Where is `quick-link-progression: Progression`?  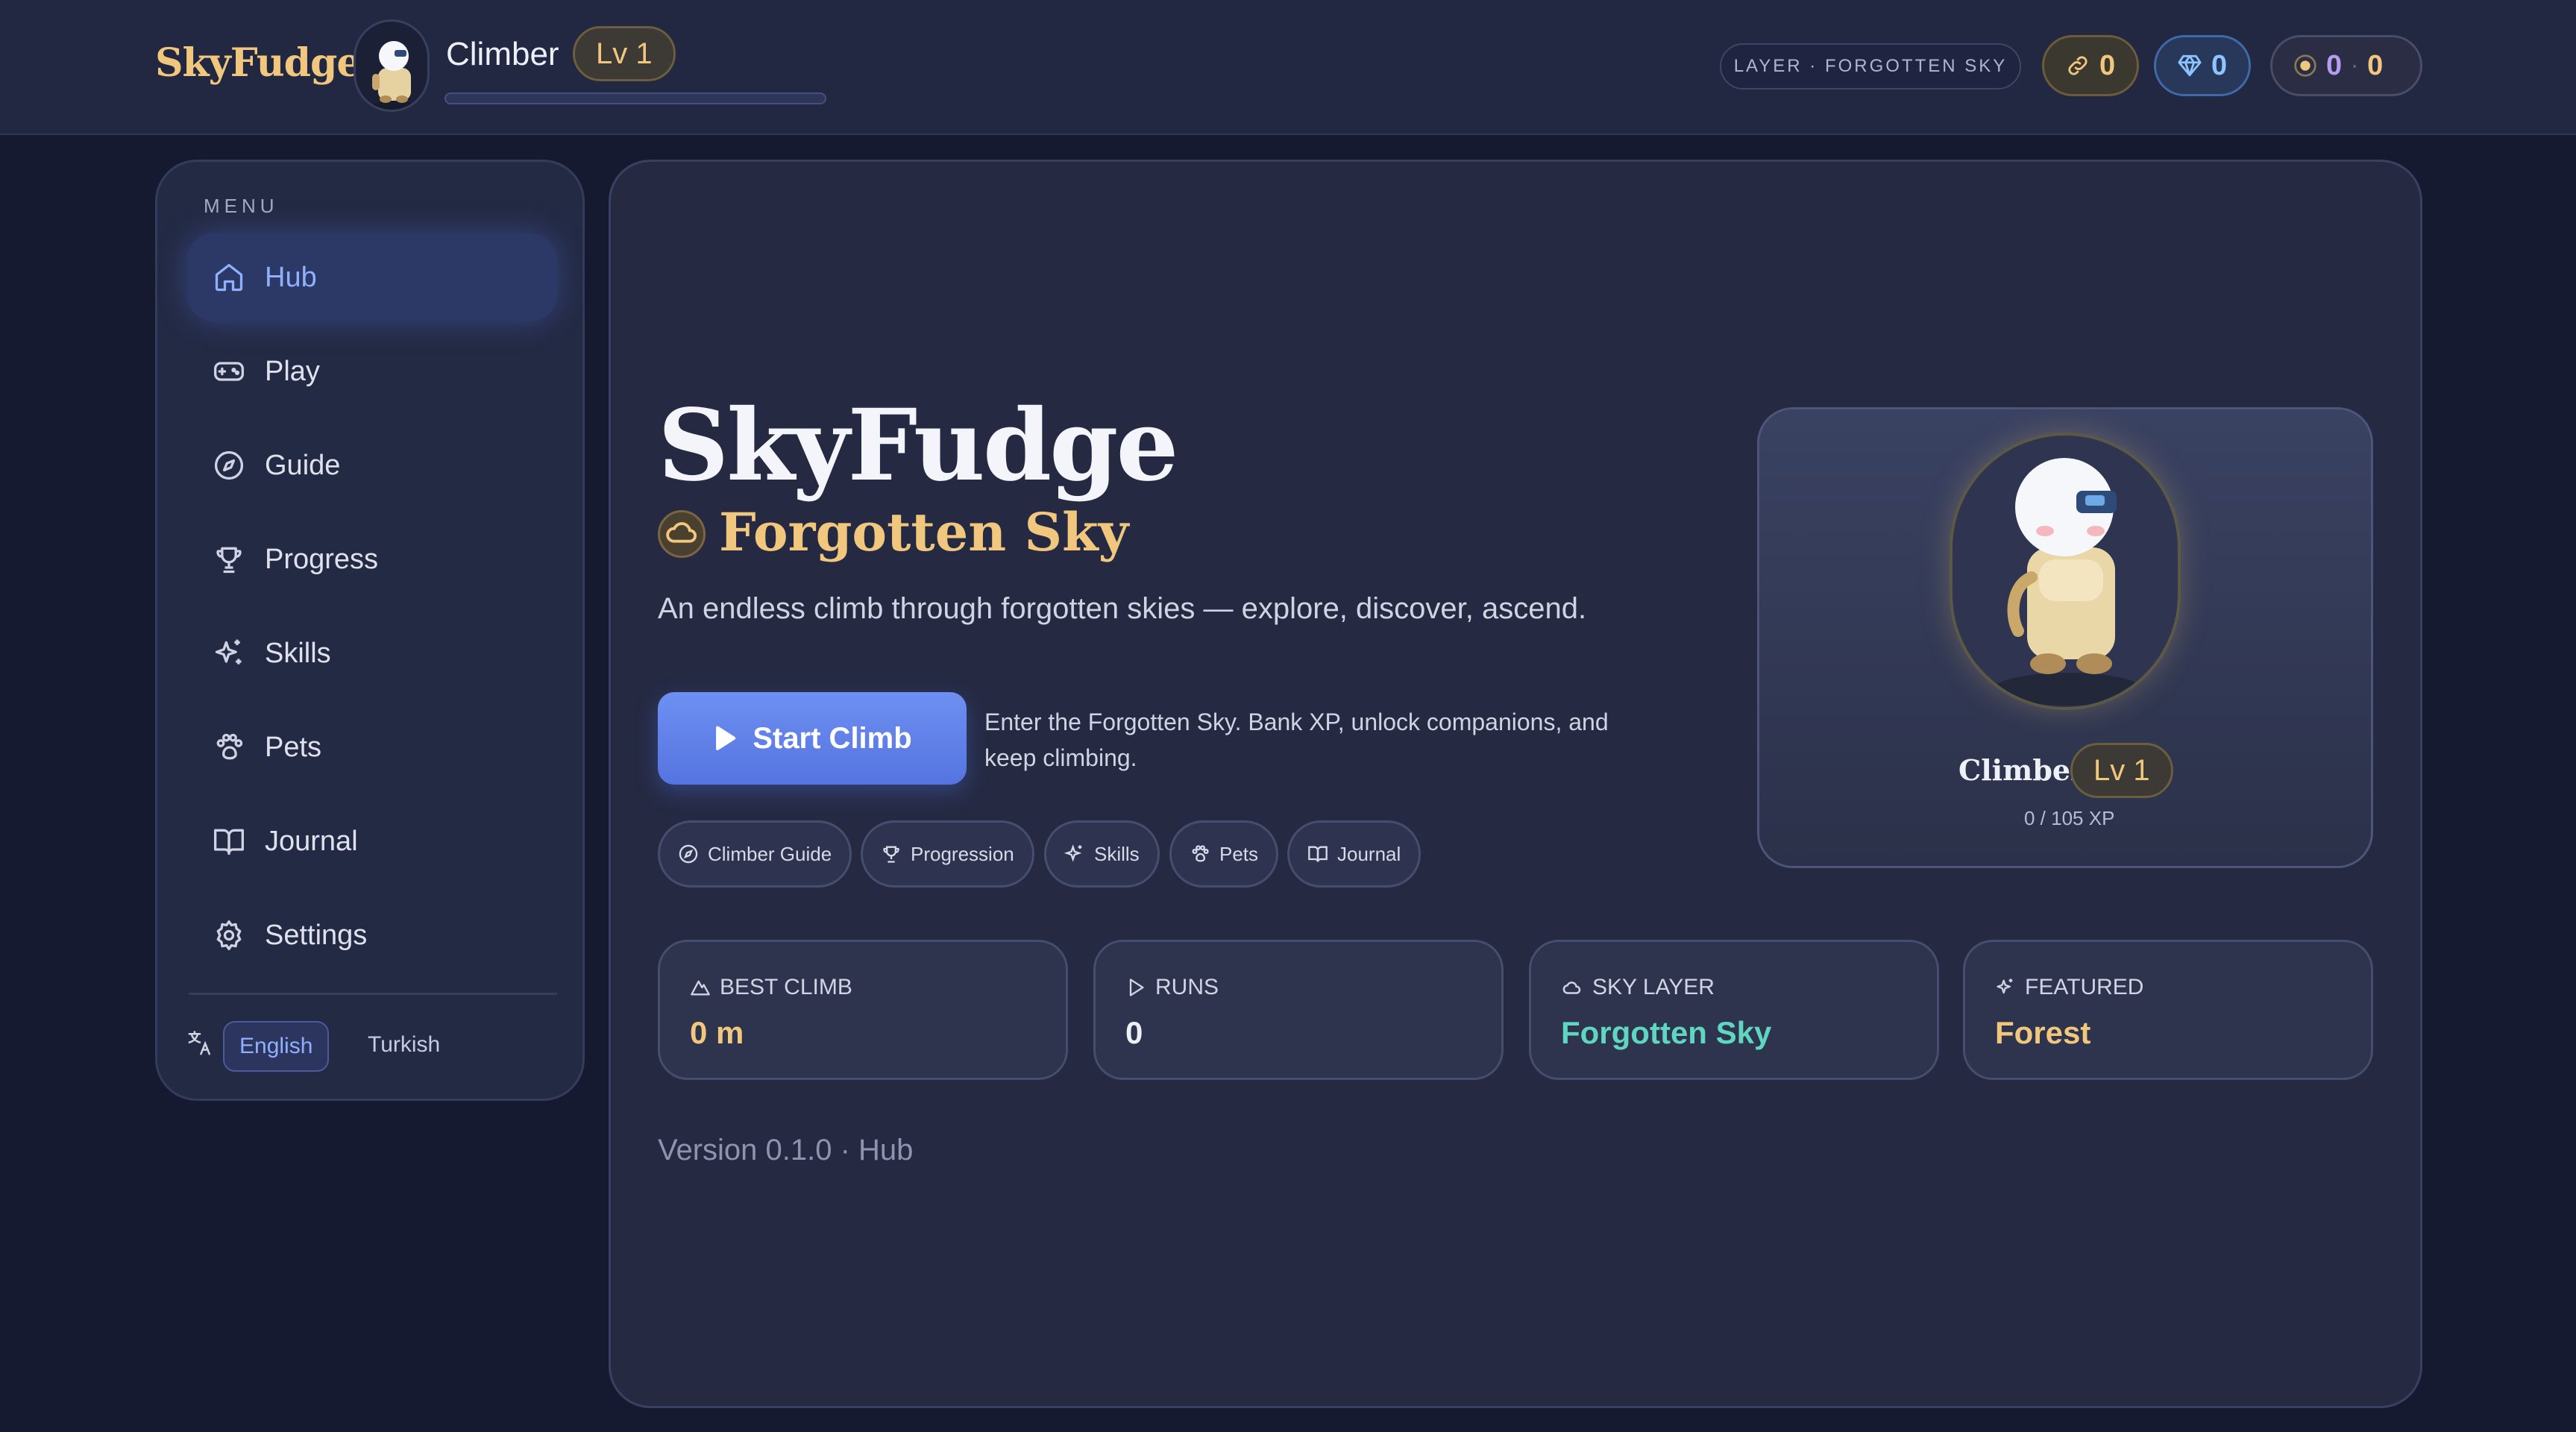 quick-link-progression: Progression is located at coordinates (948, 854).